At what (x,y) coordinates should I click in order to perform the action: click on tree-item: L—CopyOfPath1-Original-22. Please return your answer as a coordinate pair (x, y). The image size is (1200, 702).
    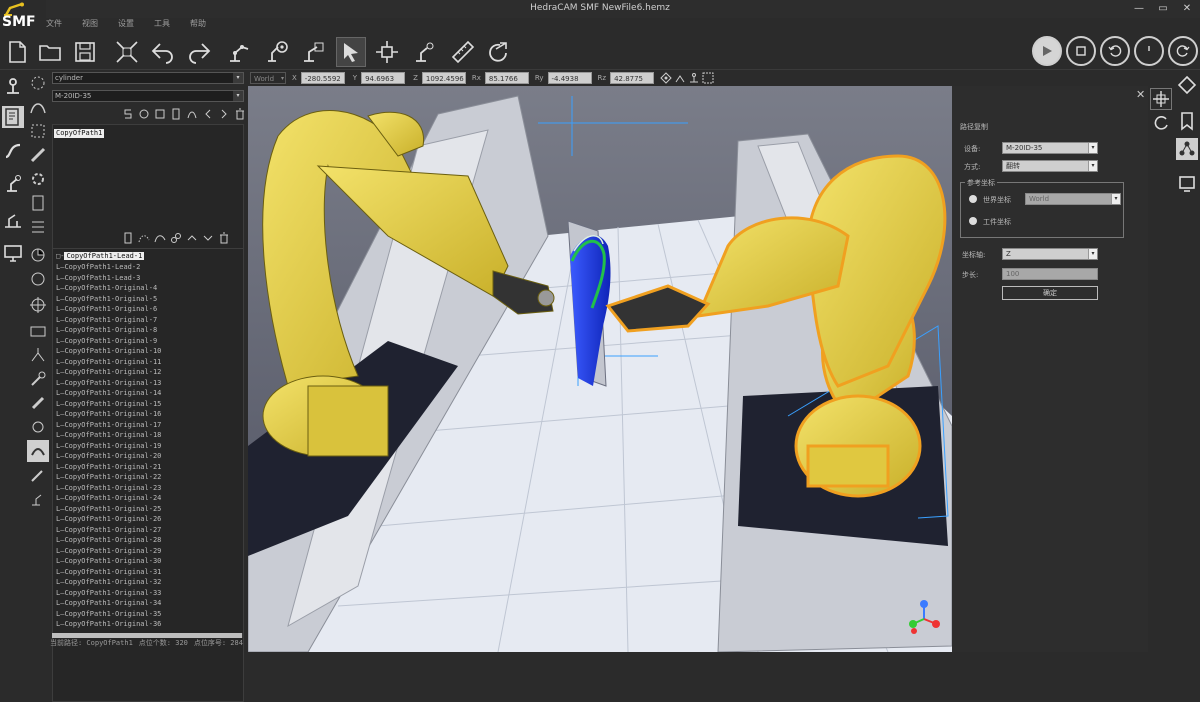
    Looking at the image, I should click on (108, 477).